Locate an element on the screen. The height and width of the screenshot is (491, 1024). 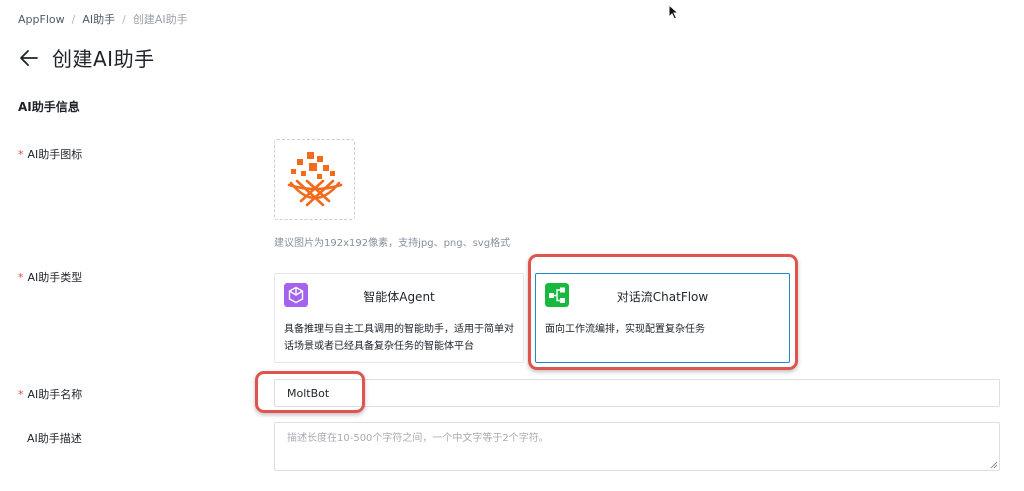
mouse-cursor-icon is located at coordinates (674, 12).